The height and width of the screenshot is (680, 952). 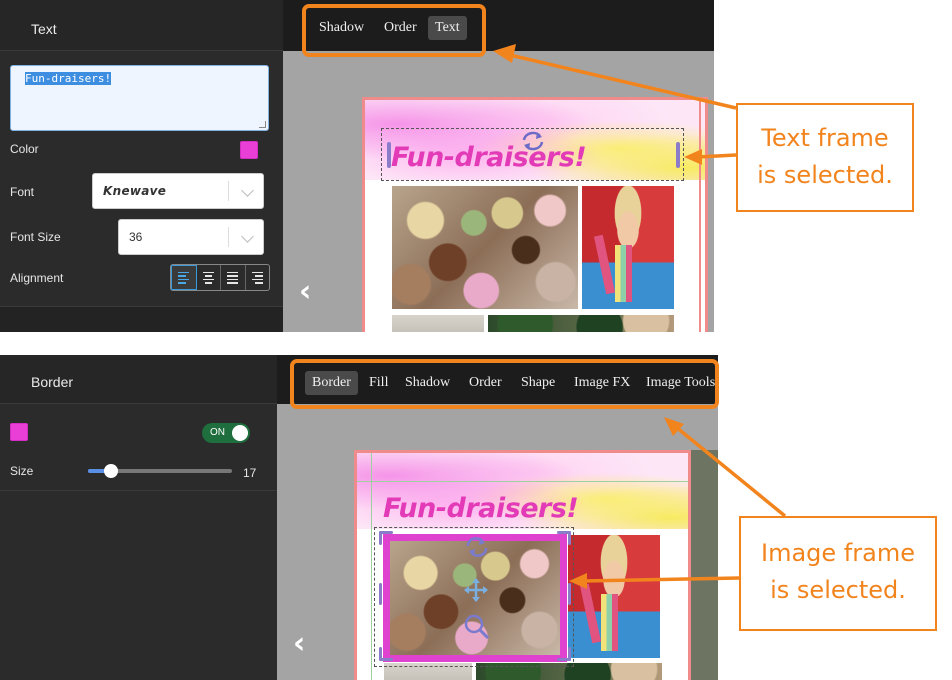 What do you see at coordinates (717, 156) in the screenshot?
I see `arrow-to-text-frame` at bounding box center [717, 156].